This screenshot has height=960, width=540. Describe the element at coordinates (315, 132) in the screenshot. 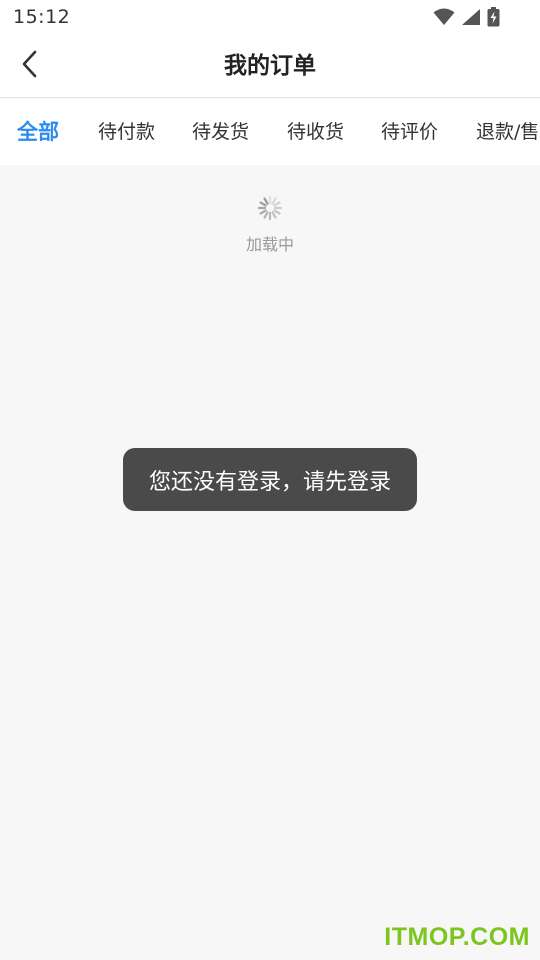

I see `tab-pending-receipt: 待收货` at that location.